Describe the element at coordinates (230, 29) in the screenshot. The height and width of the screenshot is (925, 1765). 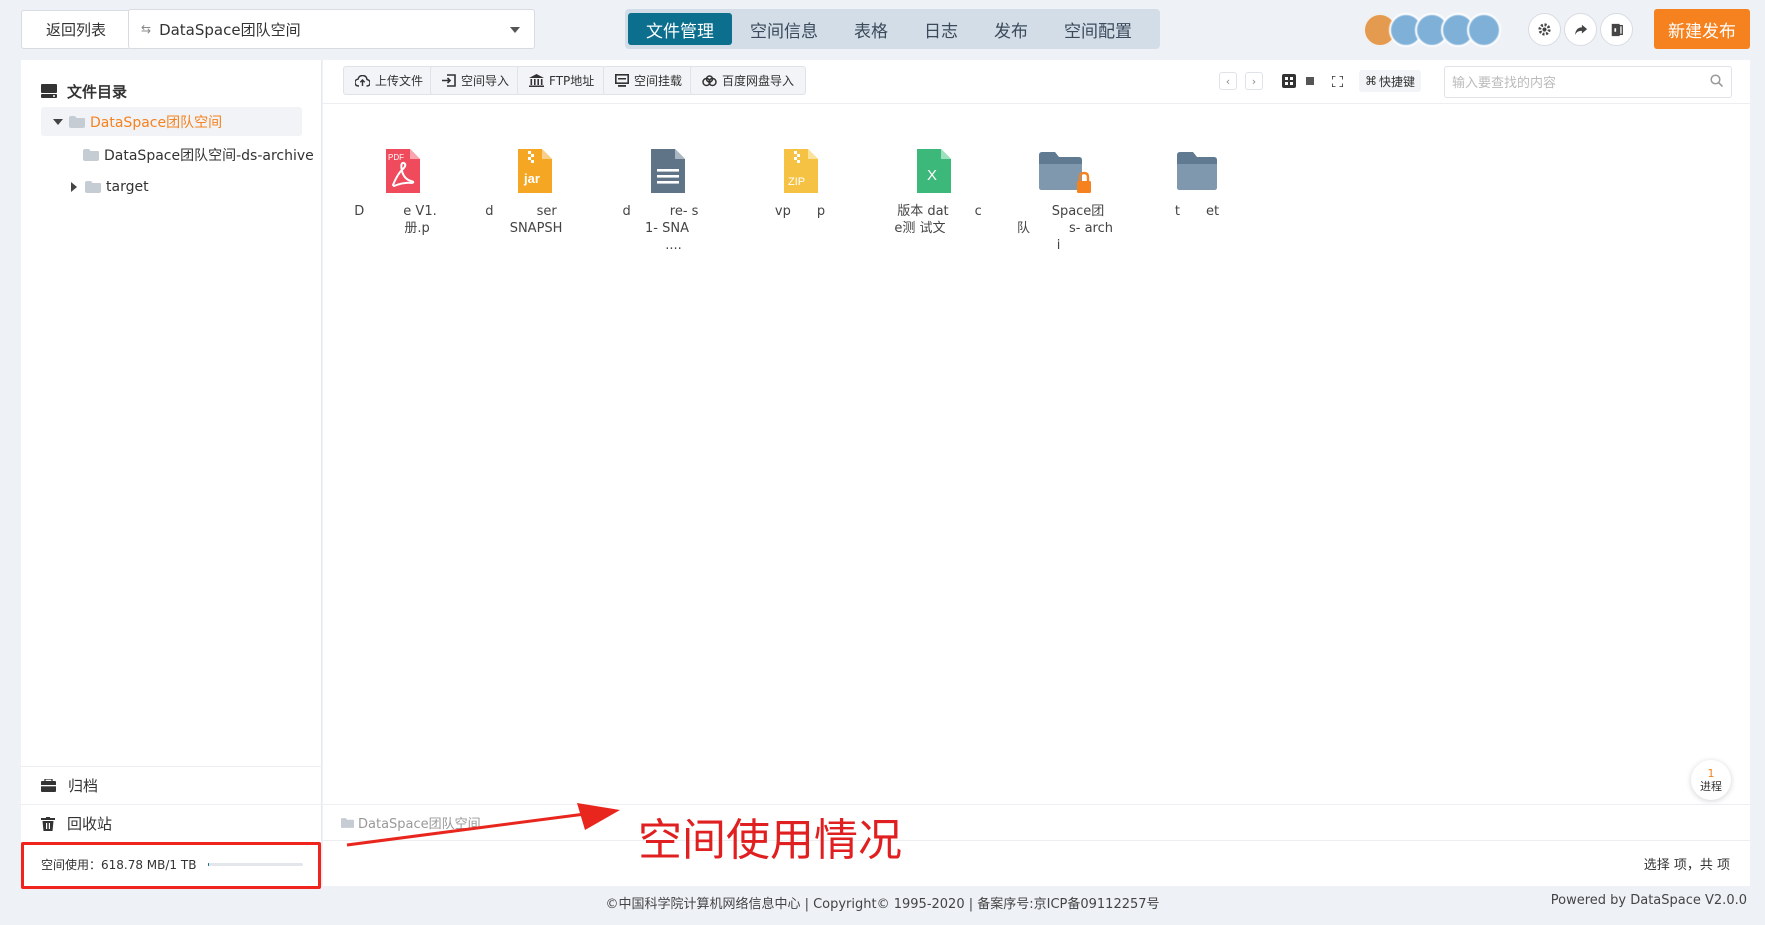
I see `space-selector-value: DataSpace团队空间` at that location.